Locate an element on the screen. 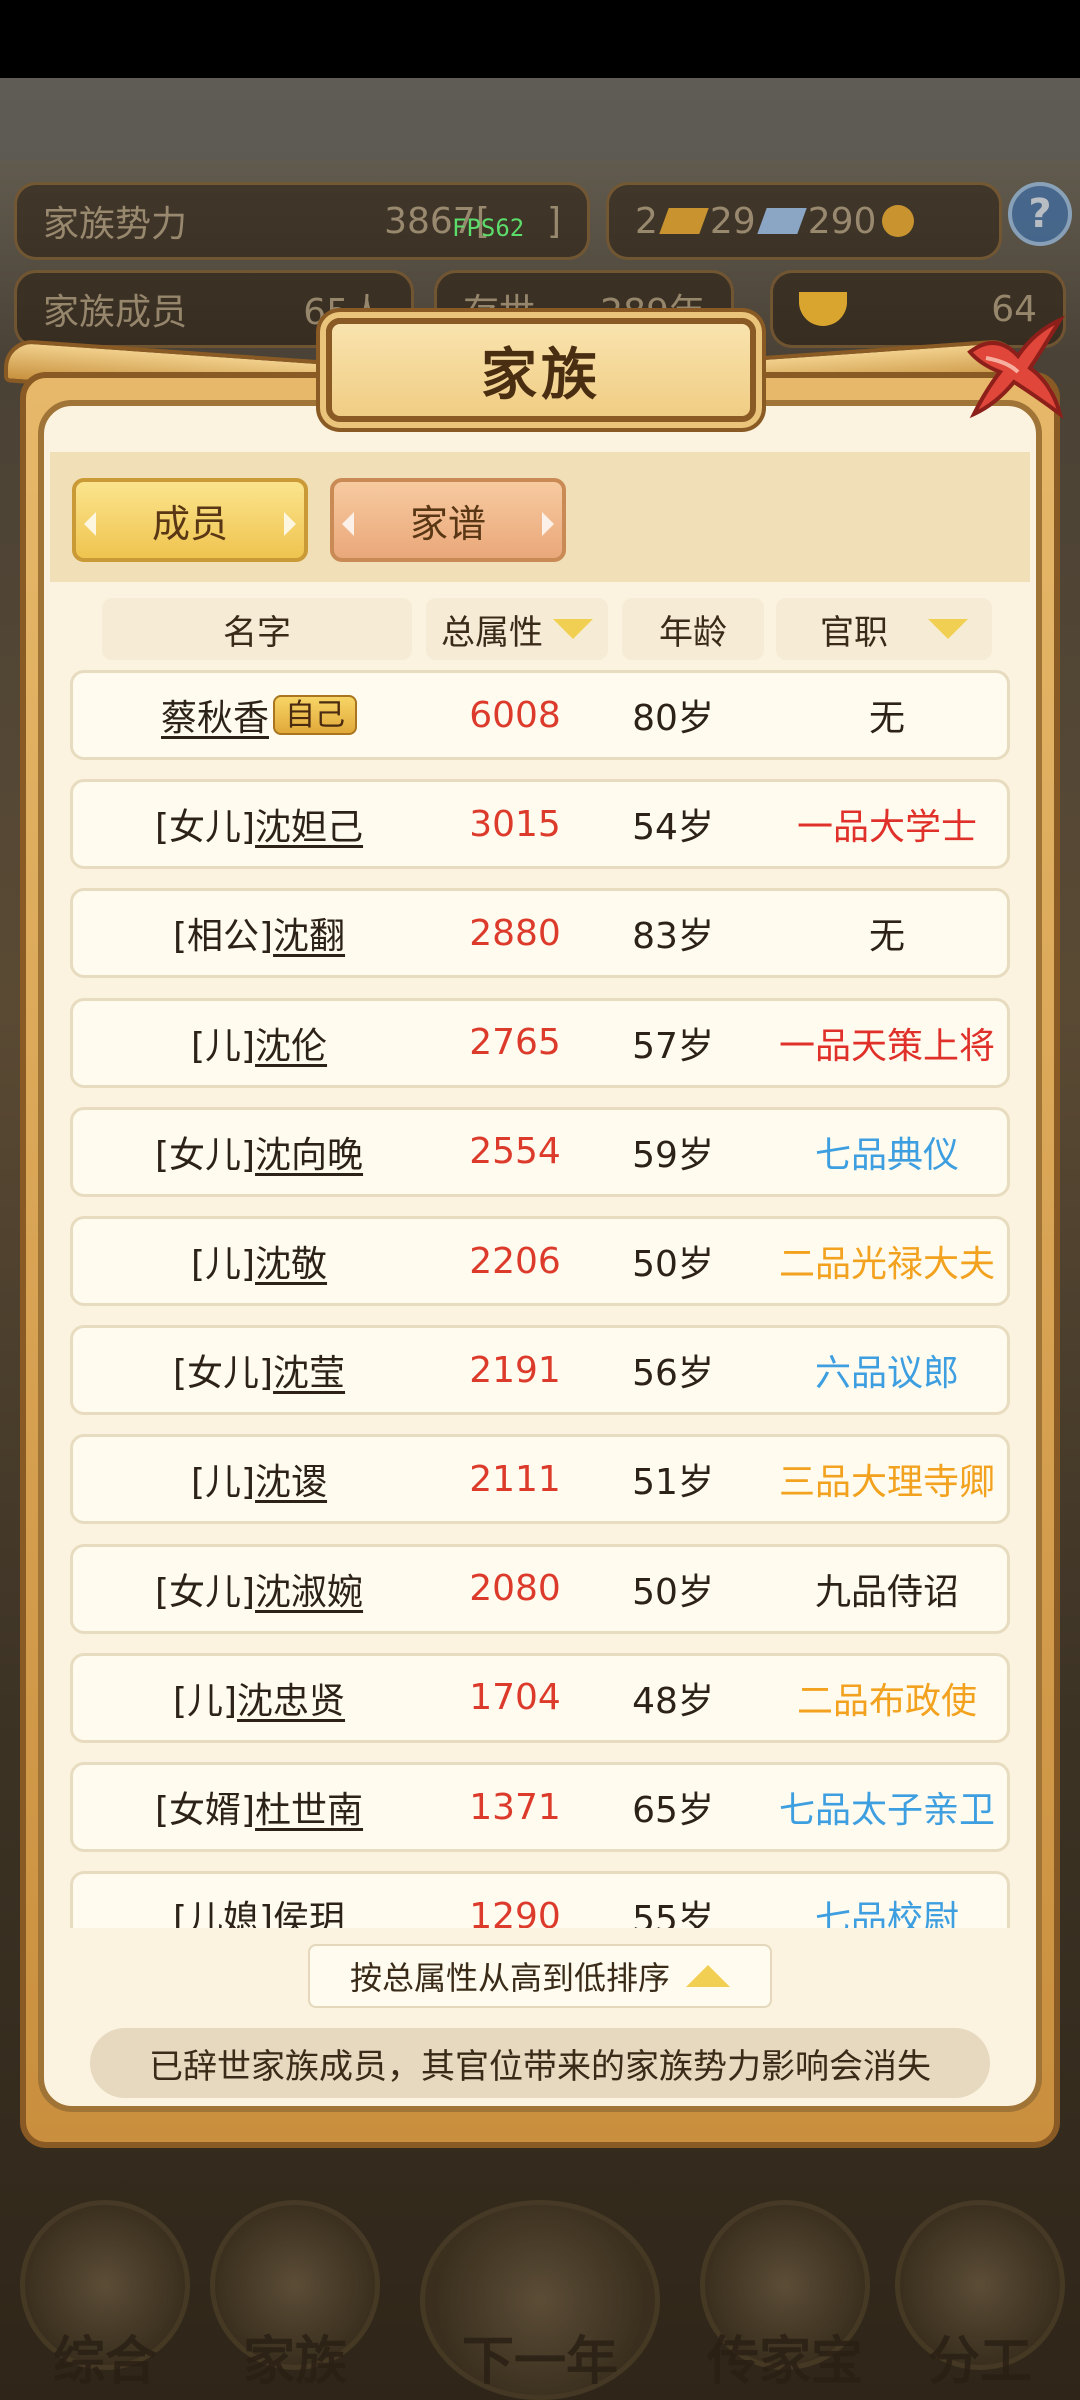  official-title-cell: 二品布政使 is located at coordinates (886, 1701).